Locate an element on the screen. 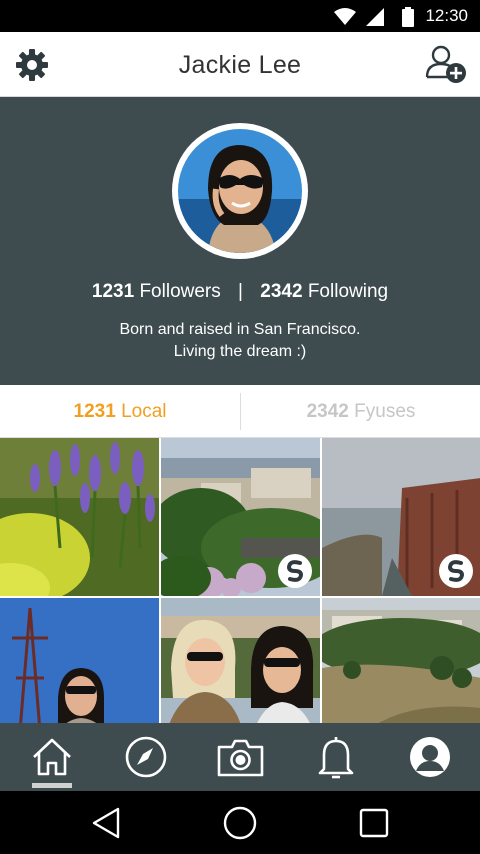 The width and height of the screenshot is (480, 854). content-tabs: 1231 Local 2342 Fyuses is located at coordinates (240, 411).